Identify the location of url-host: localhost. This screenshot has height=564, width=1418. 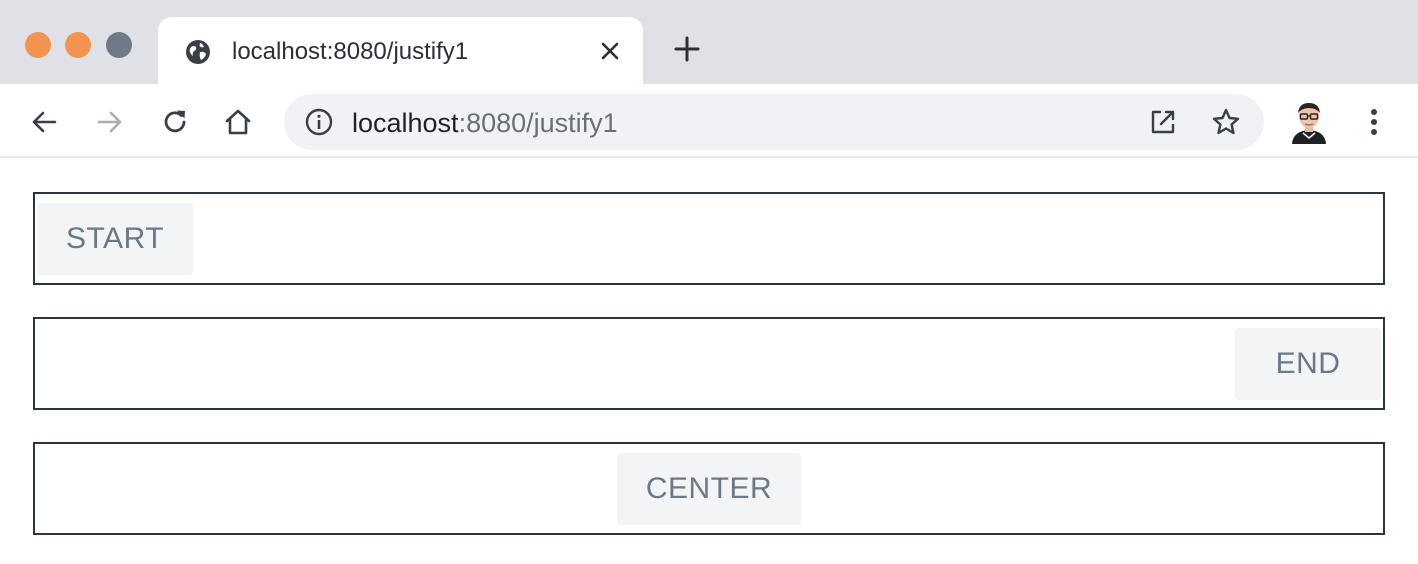
(405, 123).